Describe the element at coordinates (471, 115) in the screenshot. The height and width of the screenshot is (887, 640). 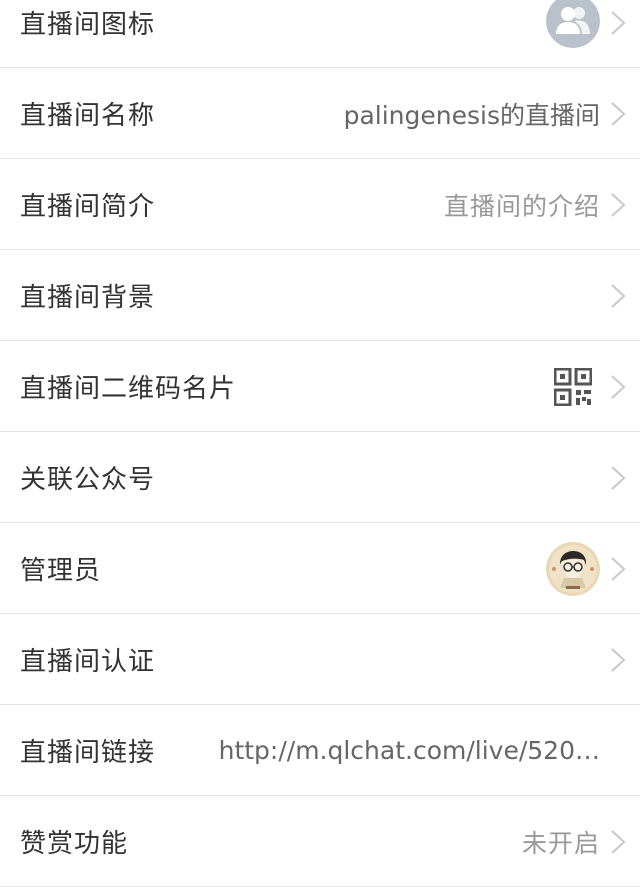
I see `row-value: palingenesis的直播间` at that location.